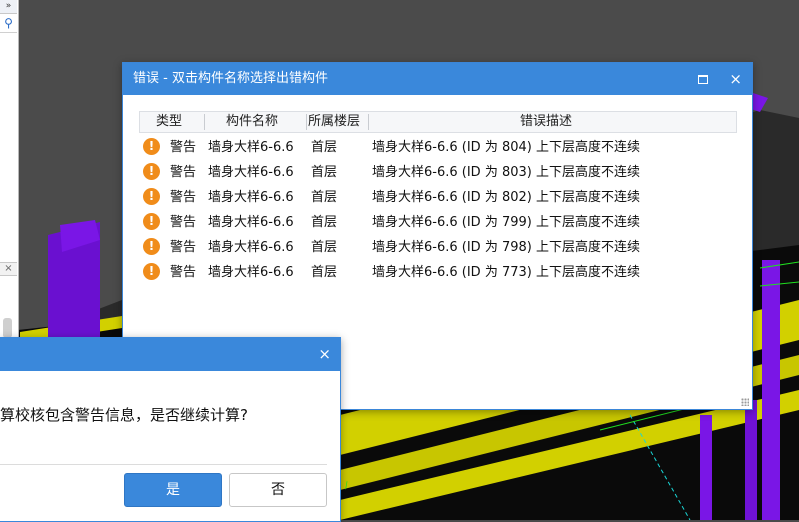 This screenshot has width=799, height=522. I want to click on scrollbar-thumb, so click(7, 328).